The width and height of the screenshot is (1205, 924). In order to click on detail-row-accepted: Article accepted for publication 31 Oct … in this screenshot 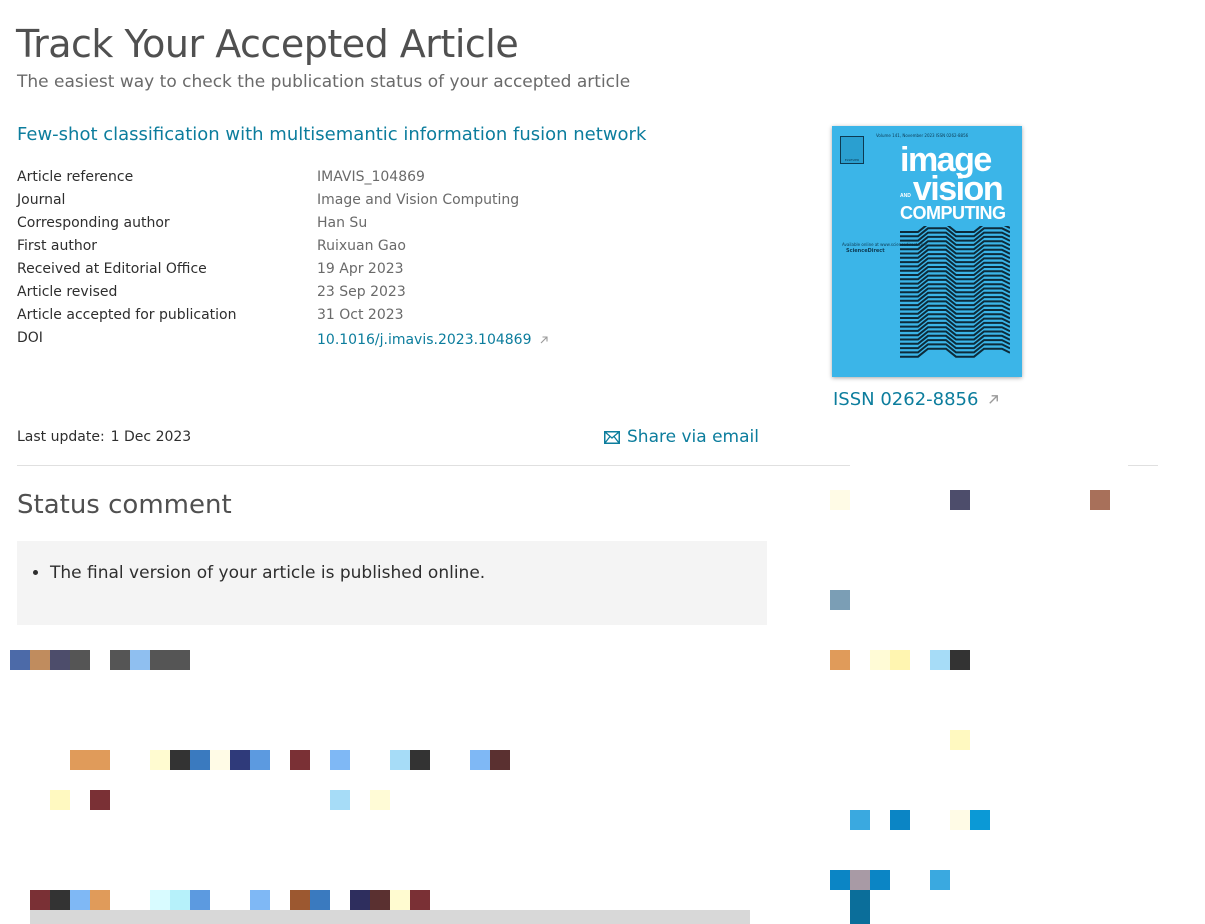, I will do `click(297, 314)`.